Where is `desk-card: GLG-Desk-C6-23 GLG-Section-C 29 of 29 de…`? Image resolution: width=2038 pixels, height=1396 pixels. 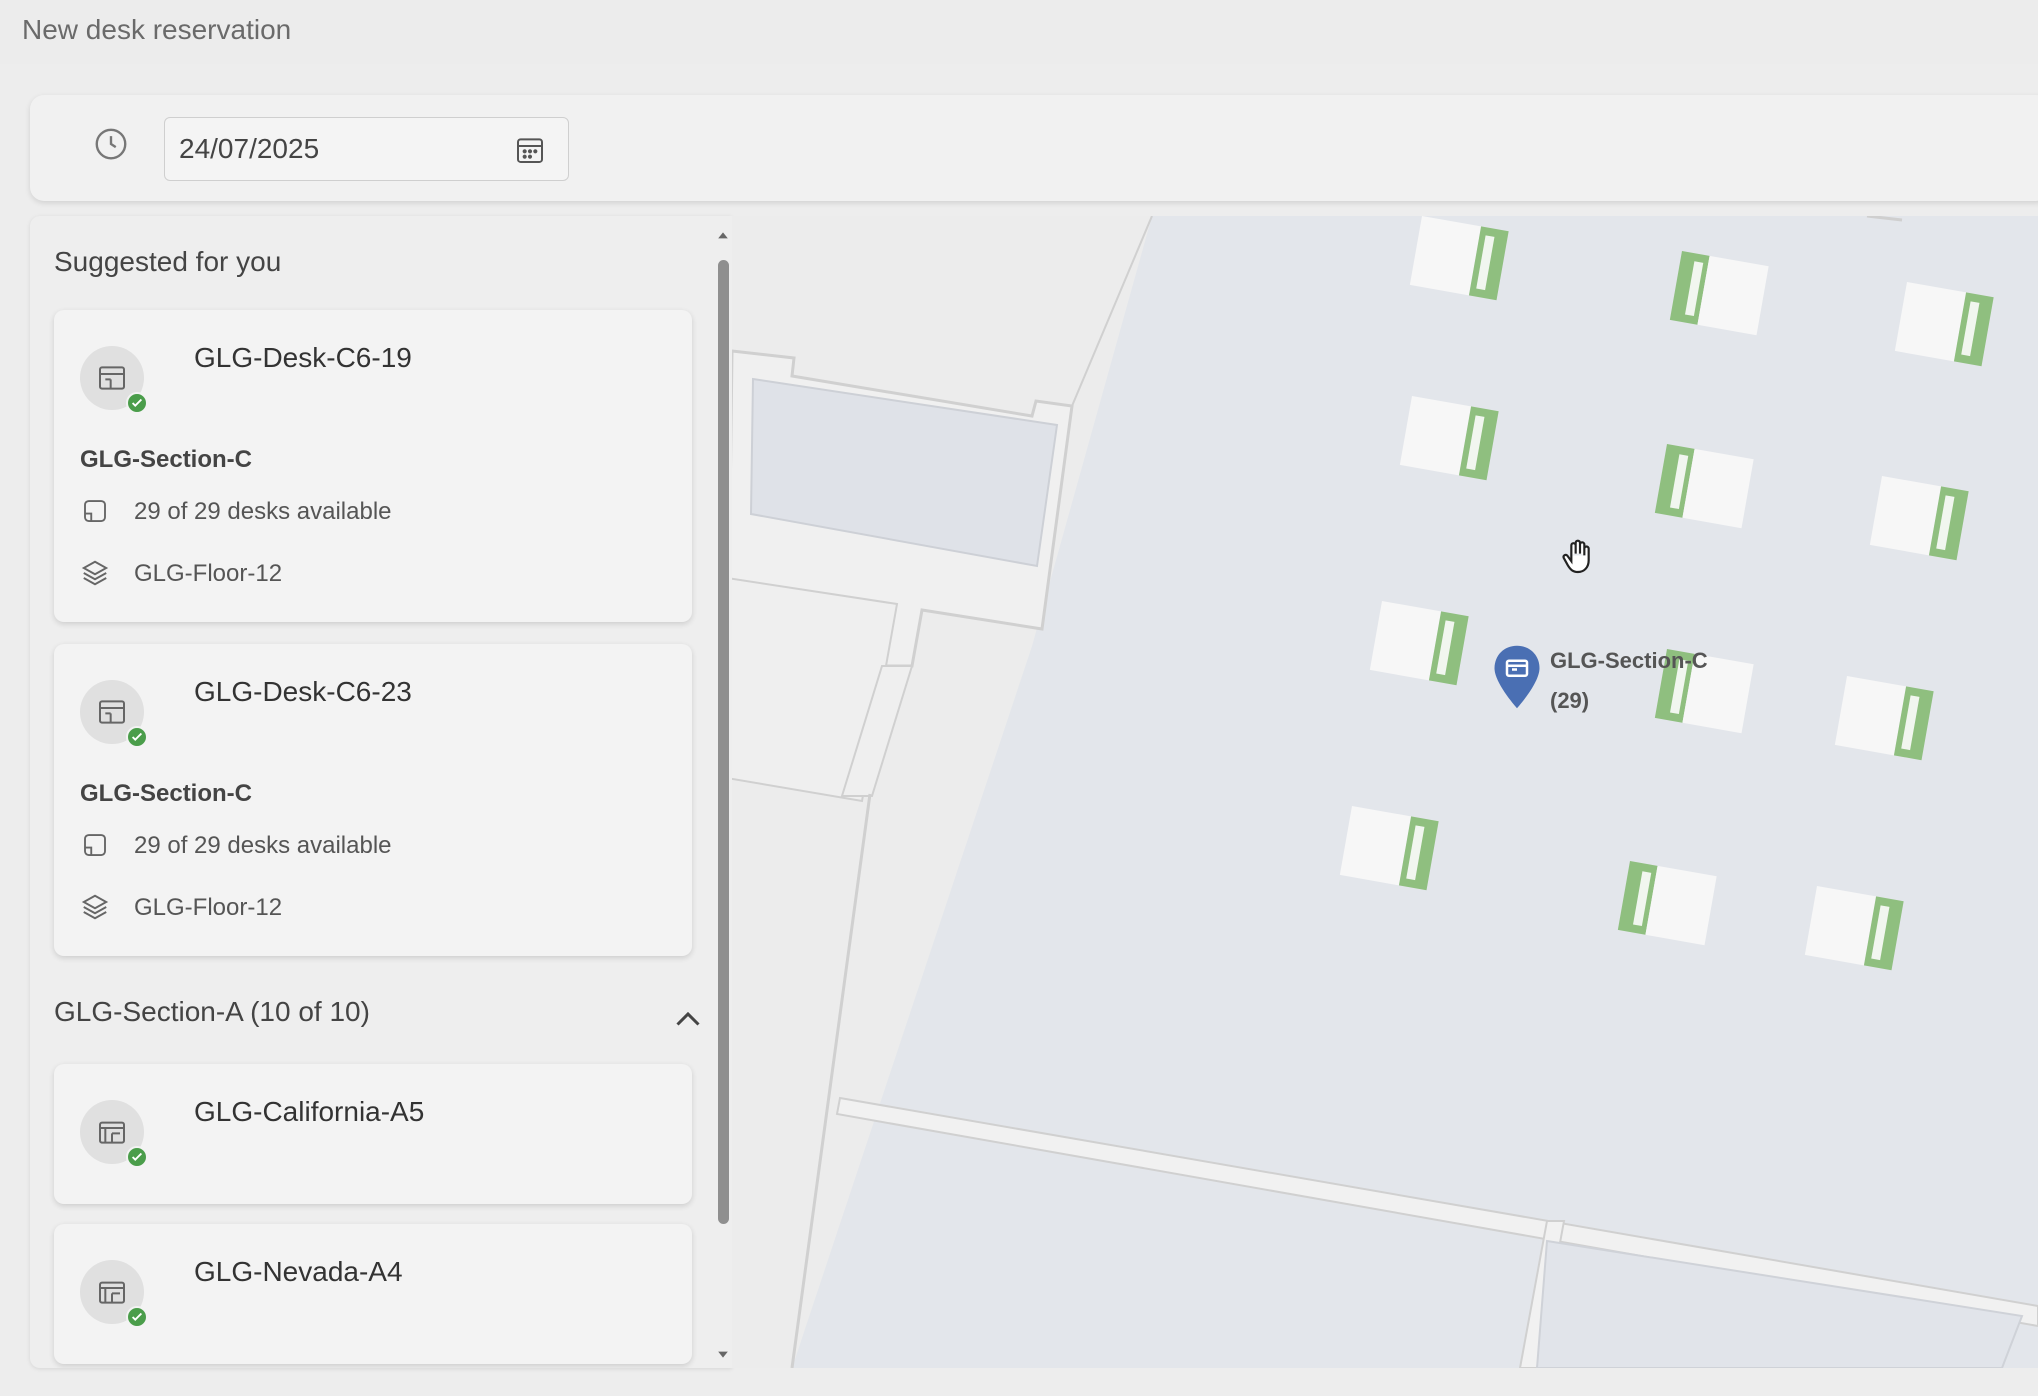
desk-card: GLG-Desk-C6-23 GLG-Section-C 29 of 29 de… is located at coordinates (373, 800).